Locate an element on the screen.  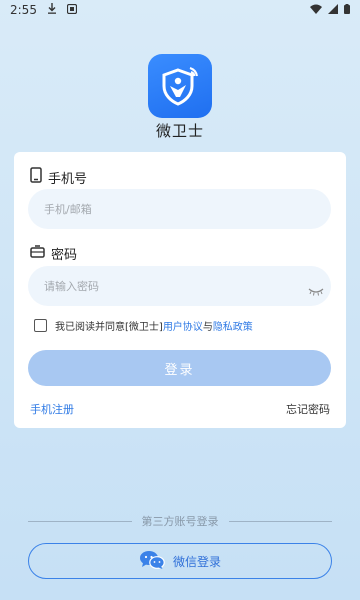
agreement-prefix: 我已阅读并同意[微卫士] is located at coordinates (109, 327).